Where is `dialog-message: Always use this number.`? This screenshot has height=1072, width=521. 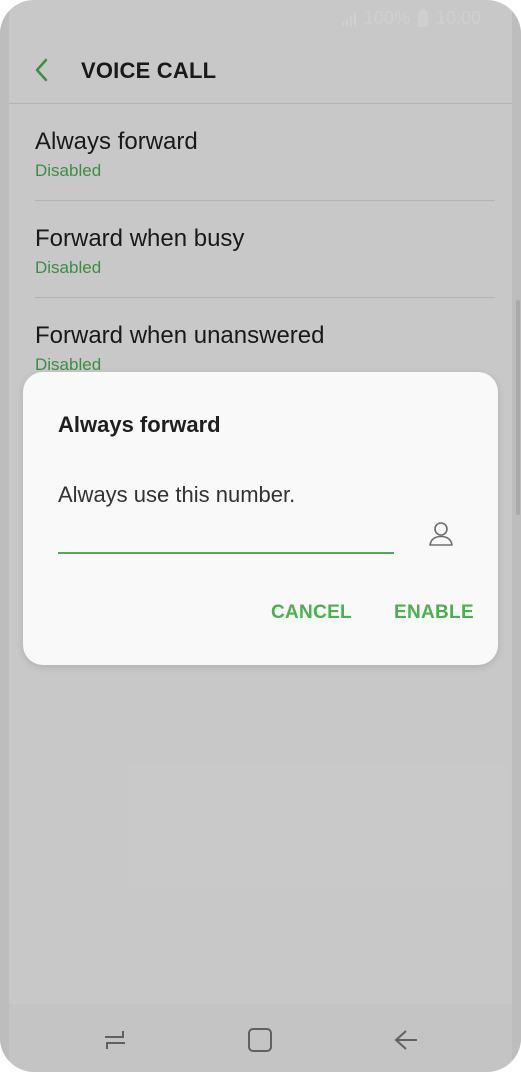
dialog-message: Always use this number. is located at coordinates (177, 494).